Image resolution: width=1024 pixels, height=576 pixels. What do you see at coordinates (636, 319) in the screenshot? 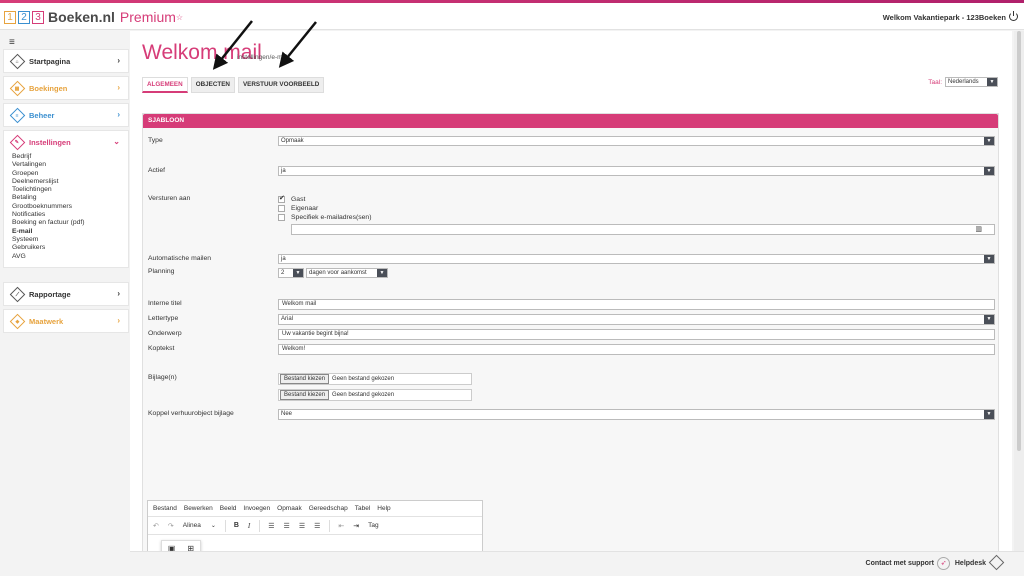
I see `lettertype-select: Arial ▼` at bounding box center [636, 319].